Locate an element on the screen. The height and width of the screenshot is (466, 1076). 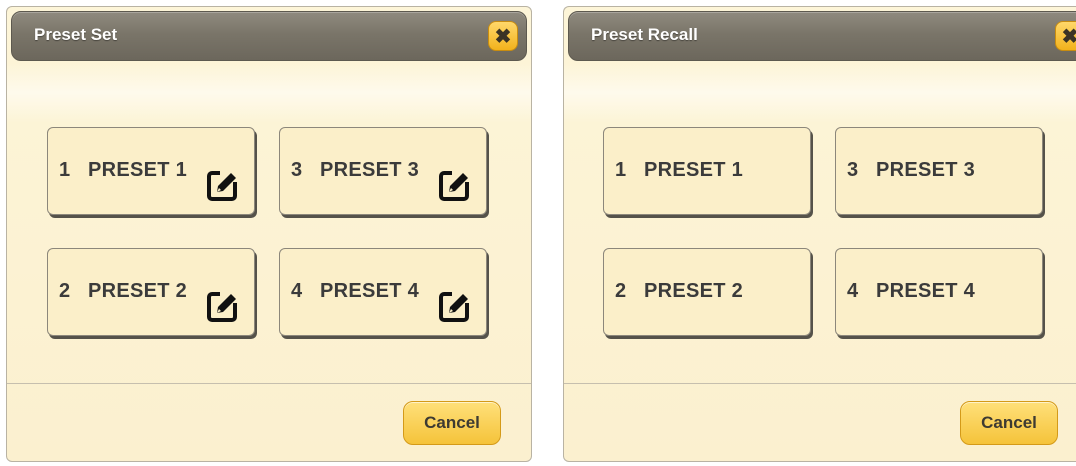
preset-recall-button-4: 4 PRESET 4 is located at coordinates (939, 292).